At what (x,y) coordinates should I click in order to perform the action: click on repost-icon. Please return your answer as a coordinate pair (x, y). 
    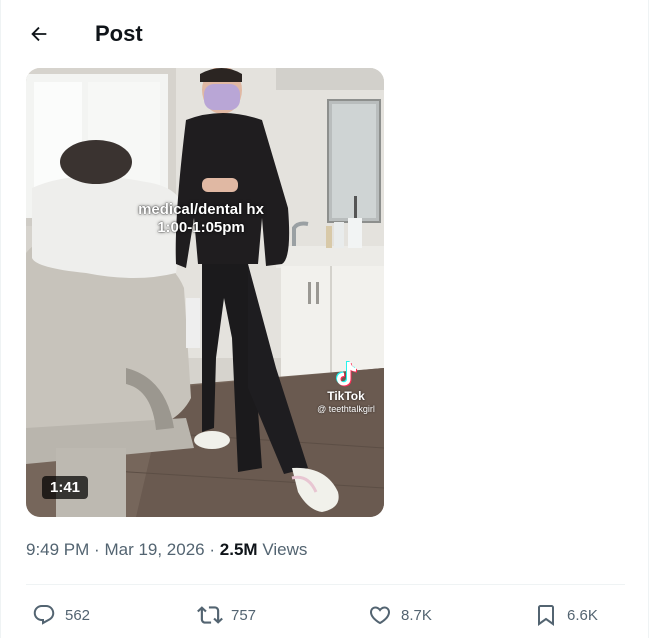
    Looking at the image, I should click on (210, 615).